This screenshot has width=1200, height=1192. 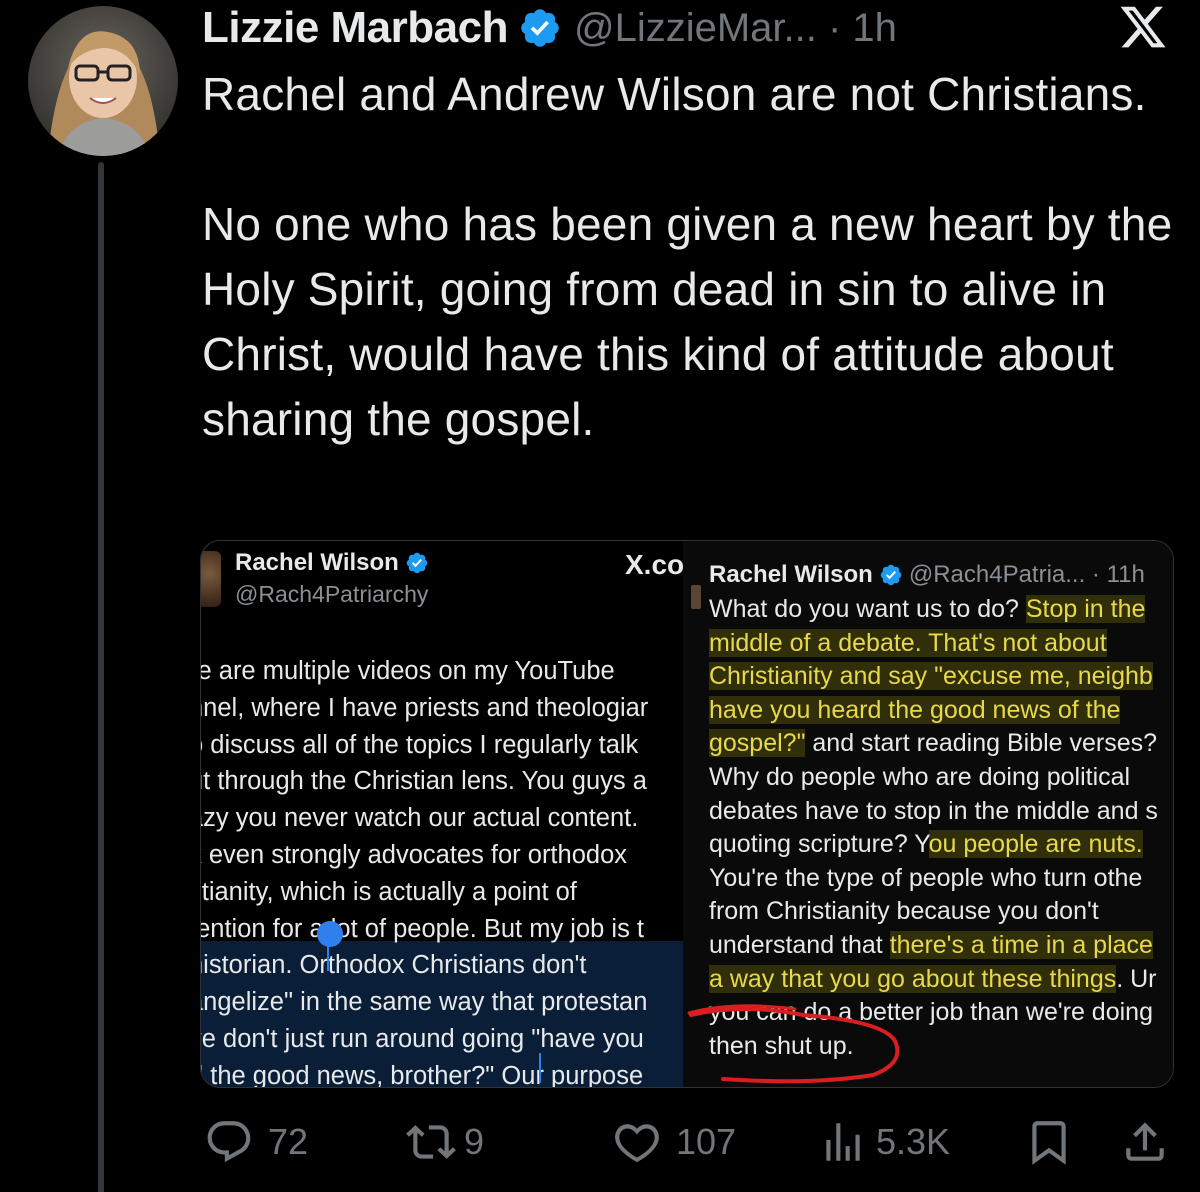 I want to click on left-screenshot-line: d the good news, brother?" Our purpose, so click(x=422, y=1074).